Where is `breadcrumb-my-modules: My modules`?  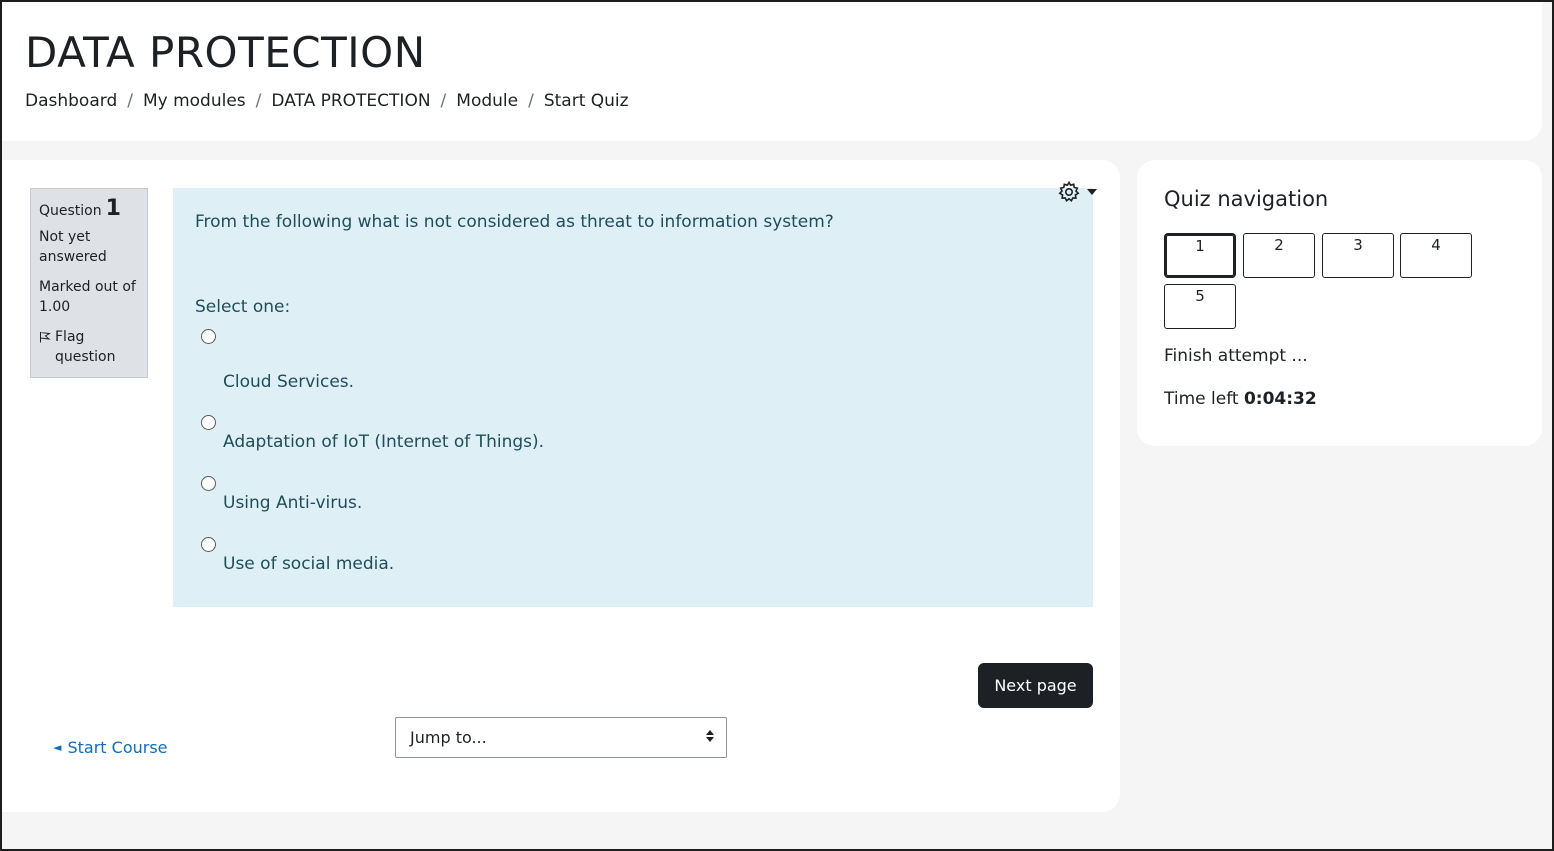 breadcrumb-my-modules: My modules is located at coordinates (194, 101).